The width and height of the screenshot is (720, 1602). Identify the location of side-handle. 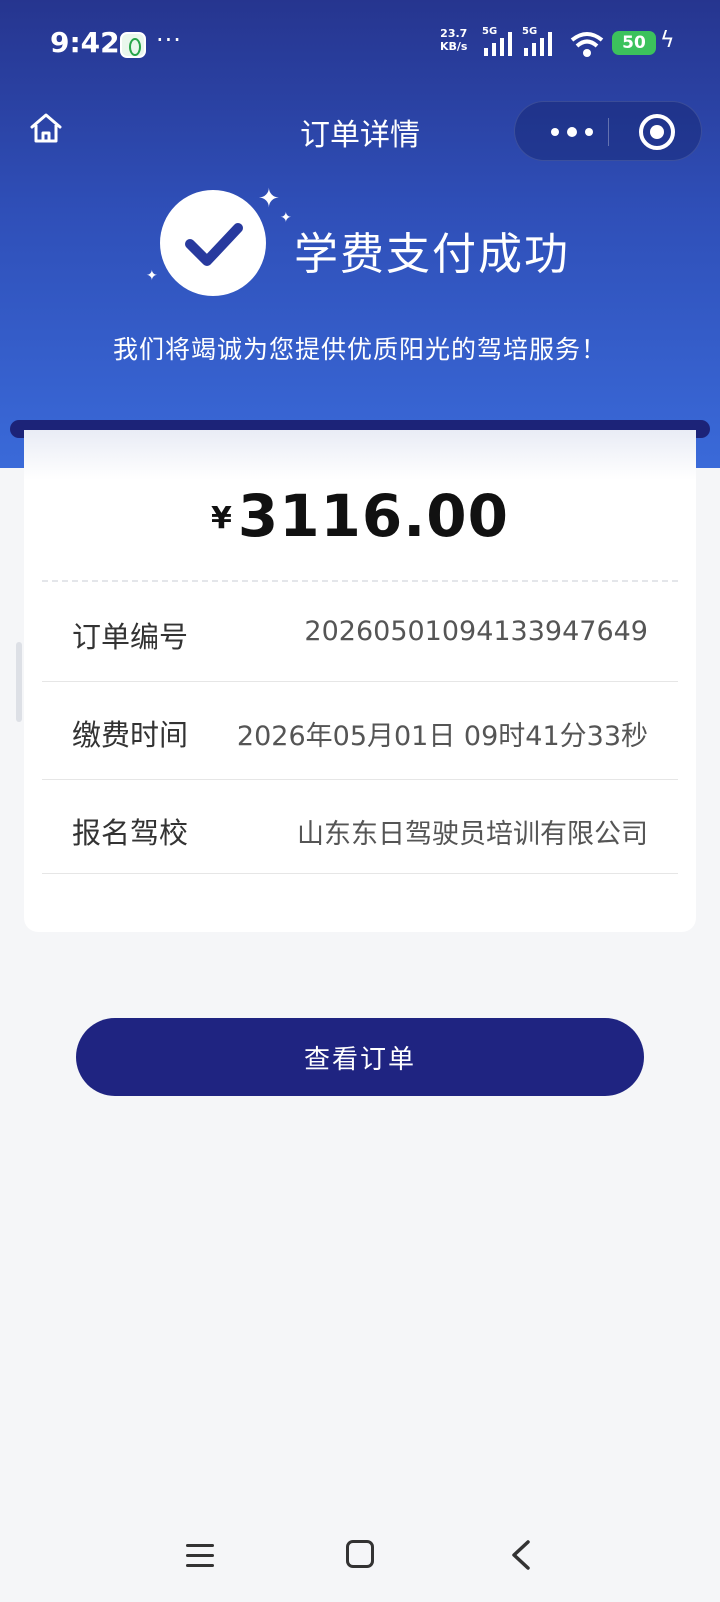
(19, 682).